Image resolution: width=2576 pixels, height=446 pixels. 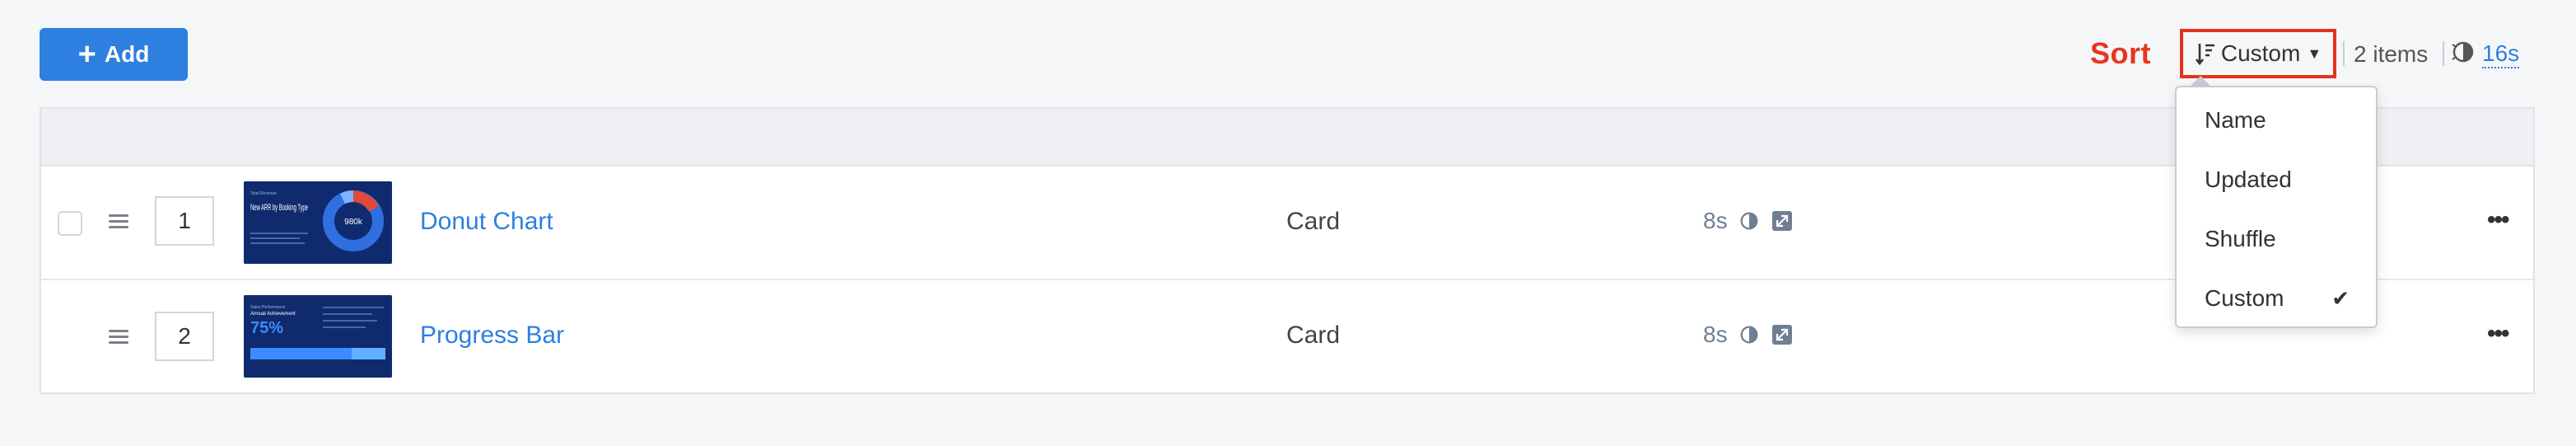 I want to click on sort-option-custom: Custom ✔, so click(x=2276, y=298).